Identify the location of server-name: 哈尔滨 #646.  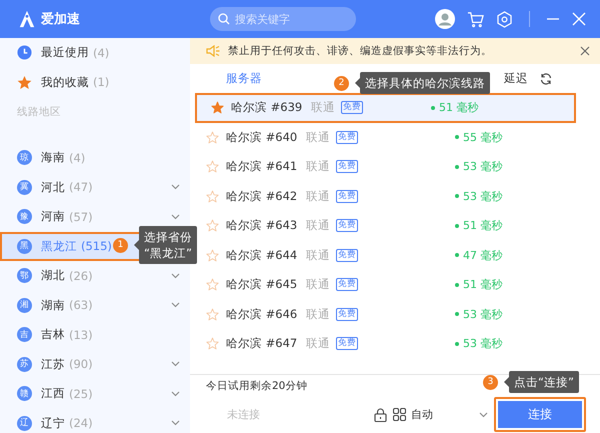
(262, 314).